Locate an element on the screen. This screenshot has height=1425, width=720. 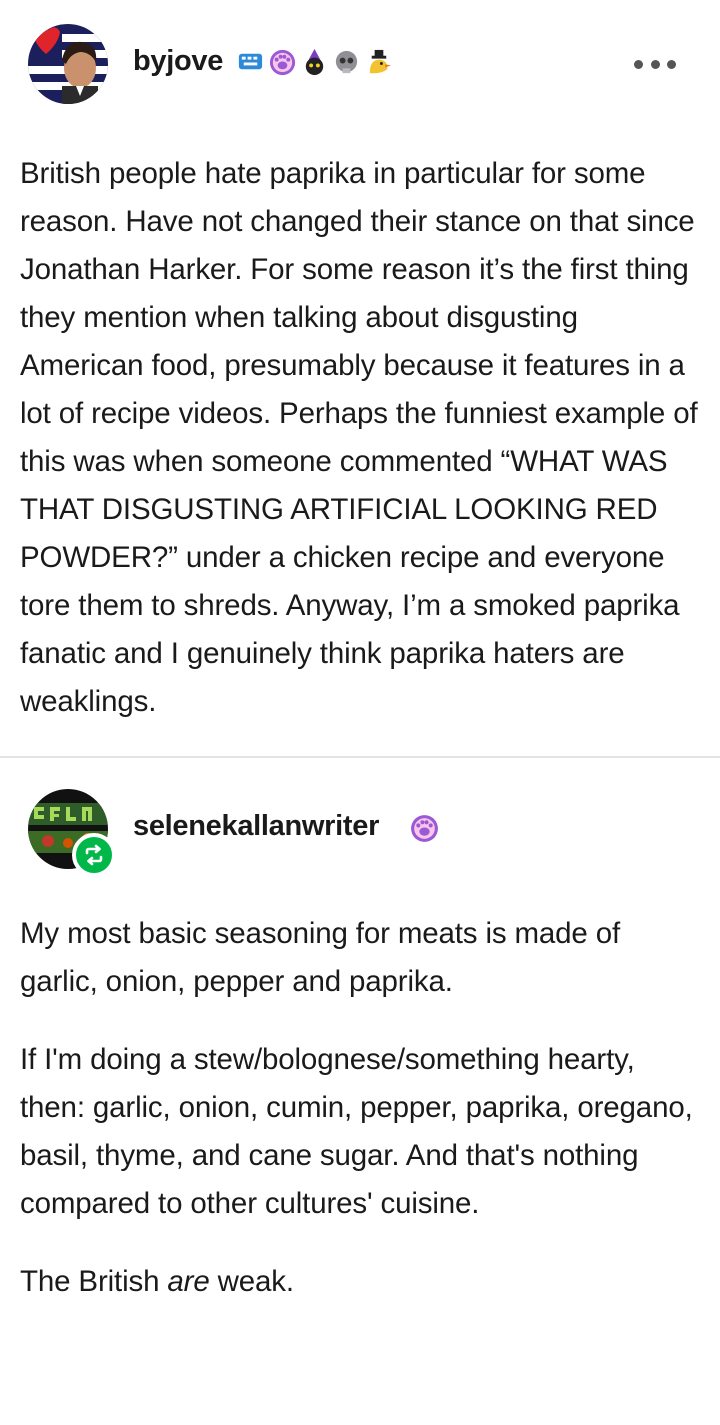
reblog-final-line: The British are weak. is located at coordinates (360, 1282).